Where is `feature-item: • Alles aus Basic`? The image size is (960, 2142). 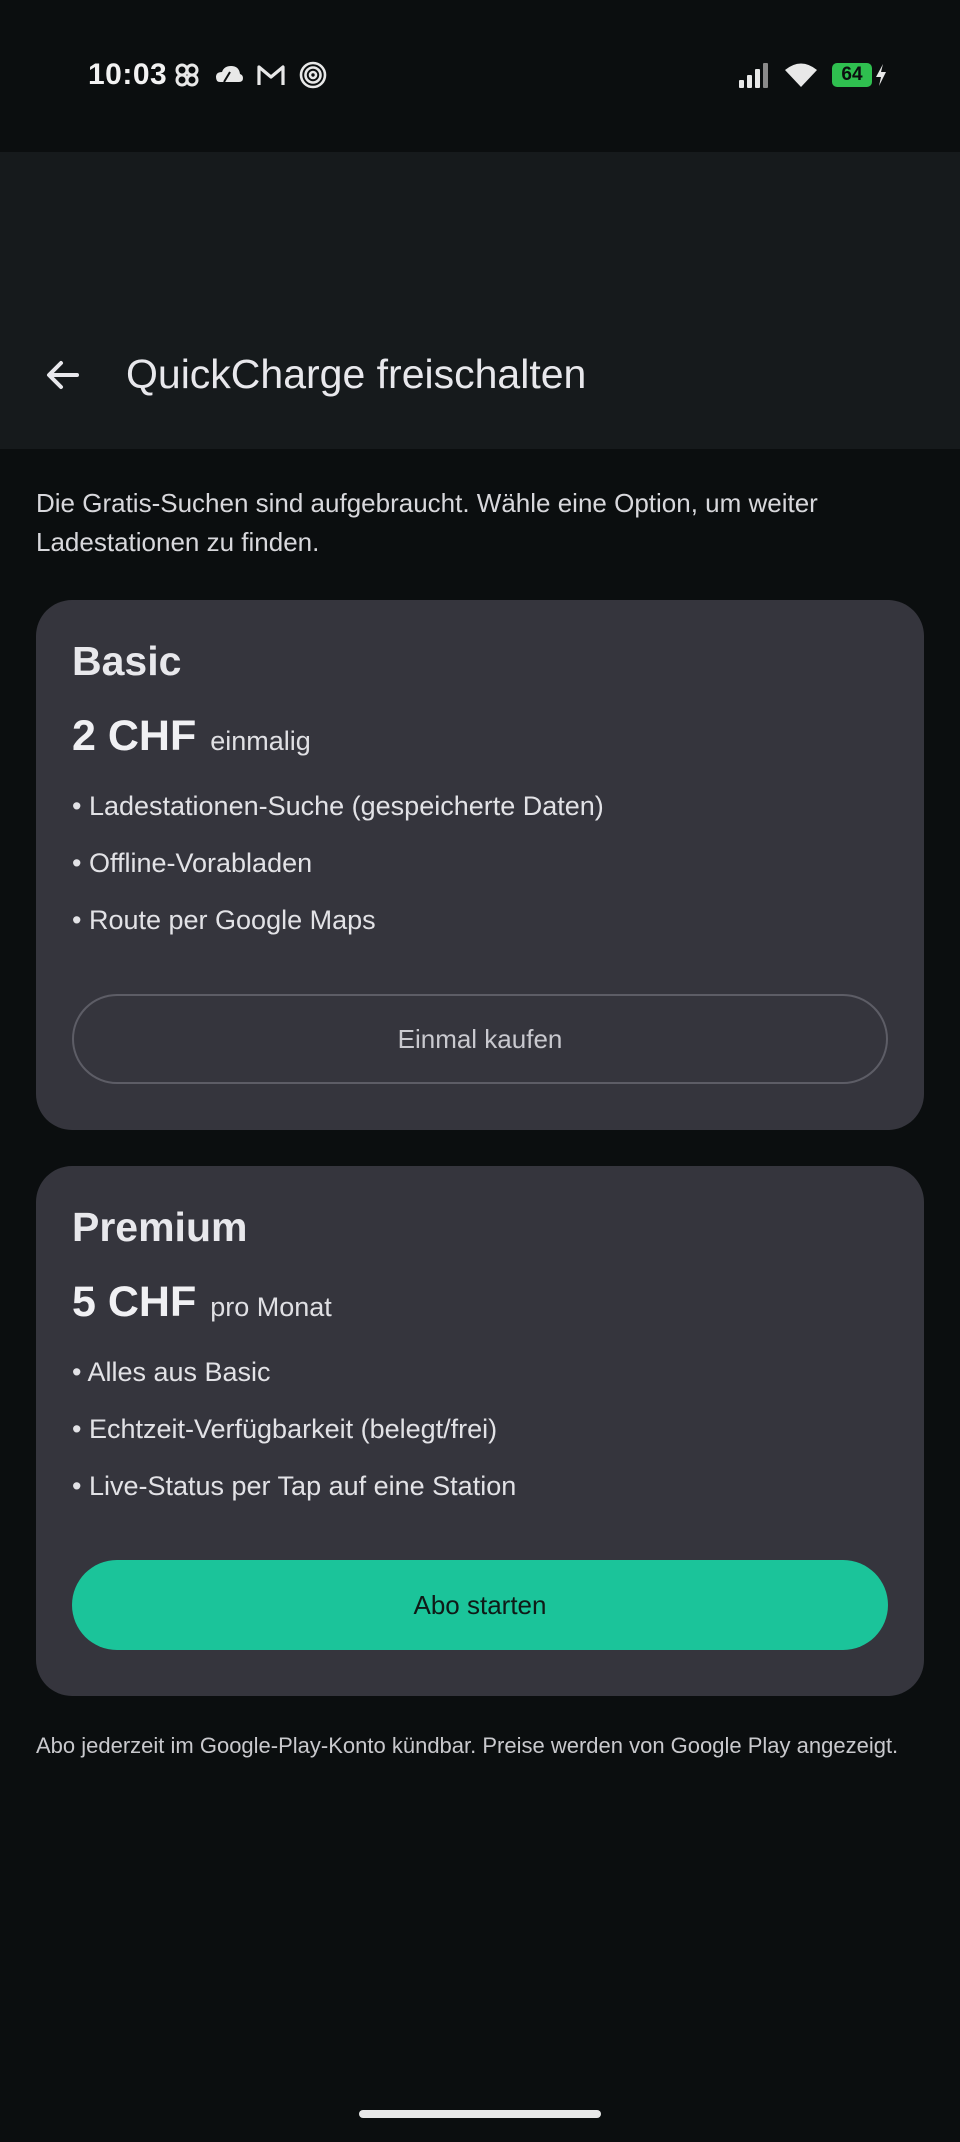 feature-item: • Alles aus Basic is located at coordinates (171, 1372).